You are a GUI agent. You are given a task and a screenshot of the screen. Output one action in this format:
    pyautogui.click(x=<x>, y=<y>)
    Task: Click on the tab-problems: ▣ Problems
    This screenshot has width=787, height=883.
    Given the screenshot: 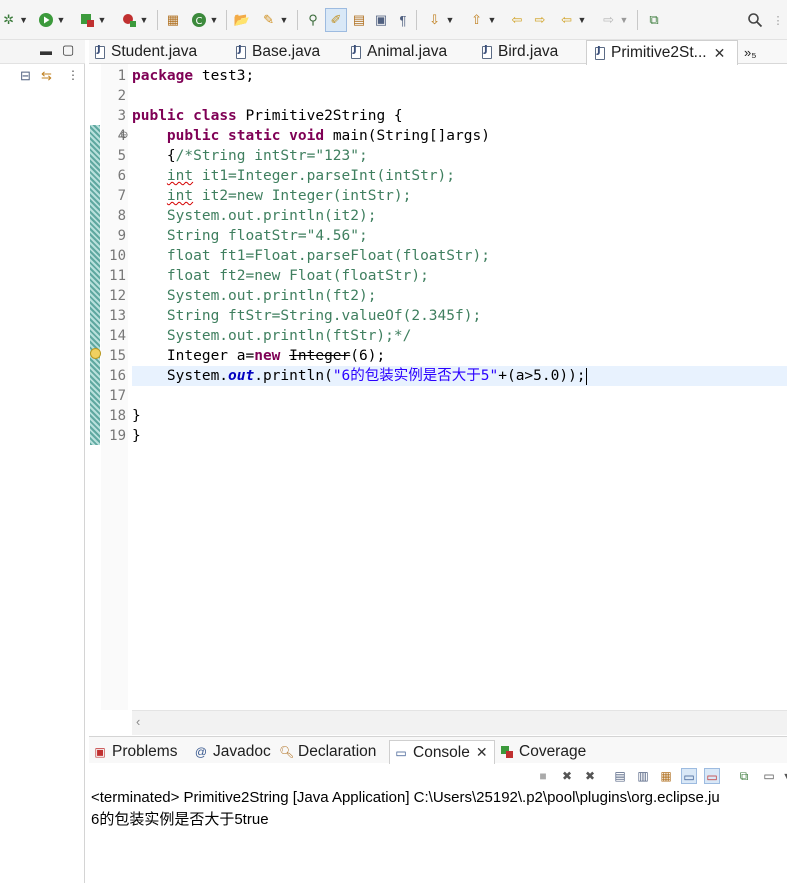 What is the action you would take?
    pyautogui.click(x=135, y=752)
    